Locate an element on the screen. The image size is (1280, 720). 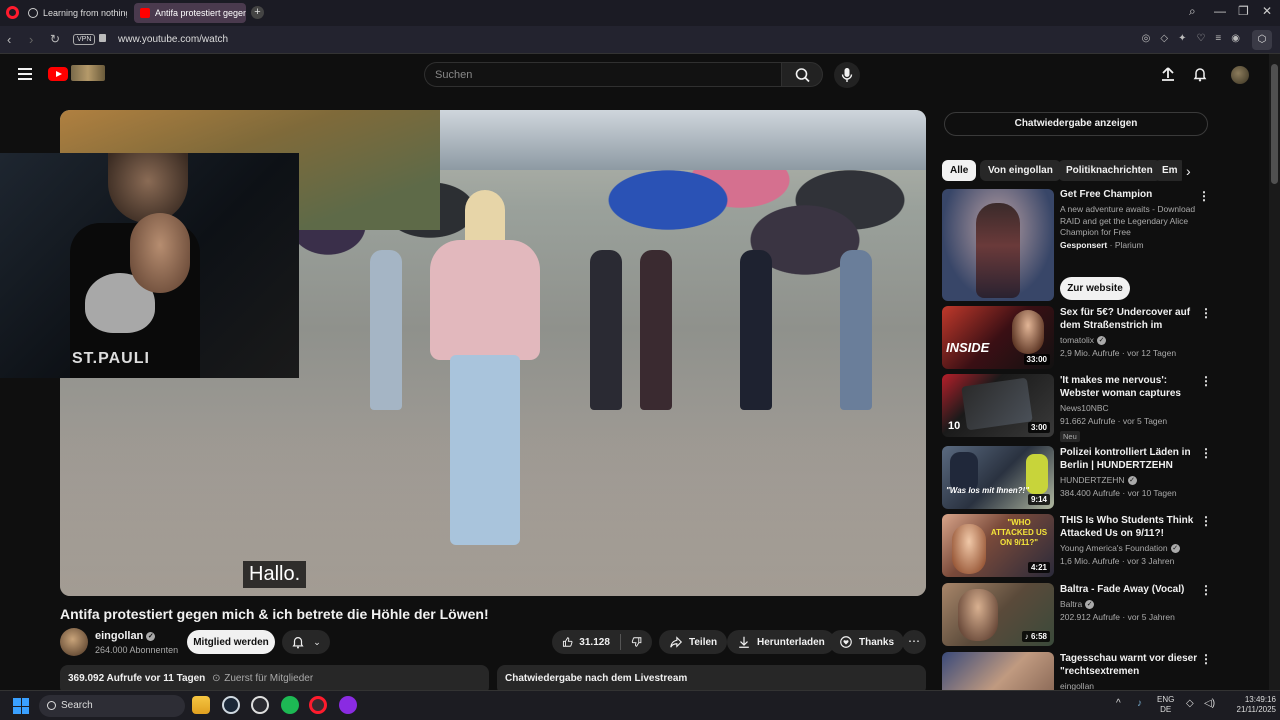
taskbar-search: Search is located at coordinates (112, 706).